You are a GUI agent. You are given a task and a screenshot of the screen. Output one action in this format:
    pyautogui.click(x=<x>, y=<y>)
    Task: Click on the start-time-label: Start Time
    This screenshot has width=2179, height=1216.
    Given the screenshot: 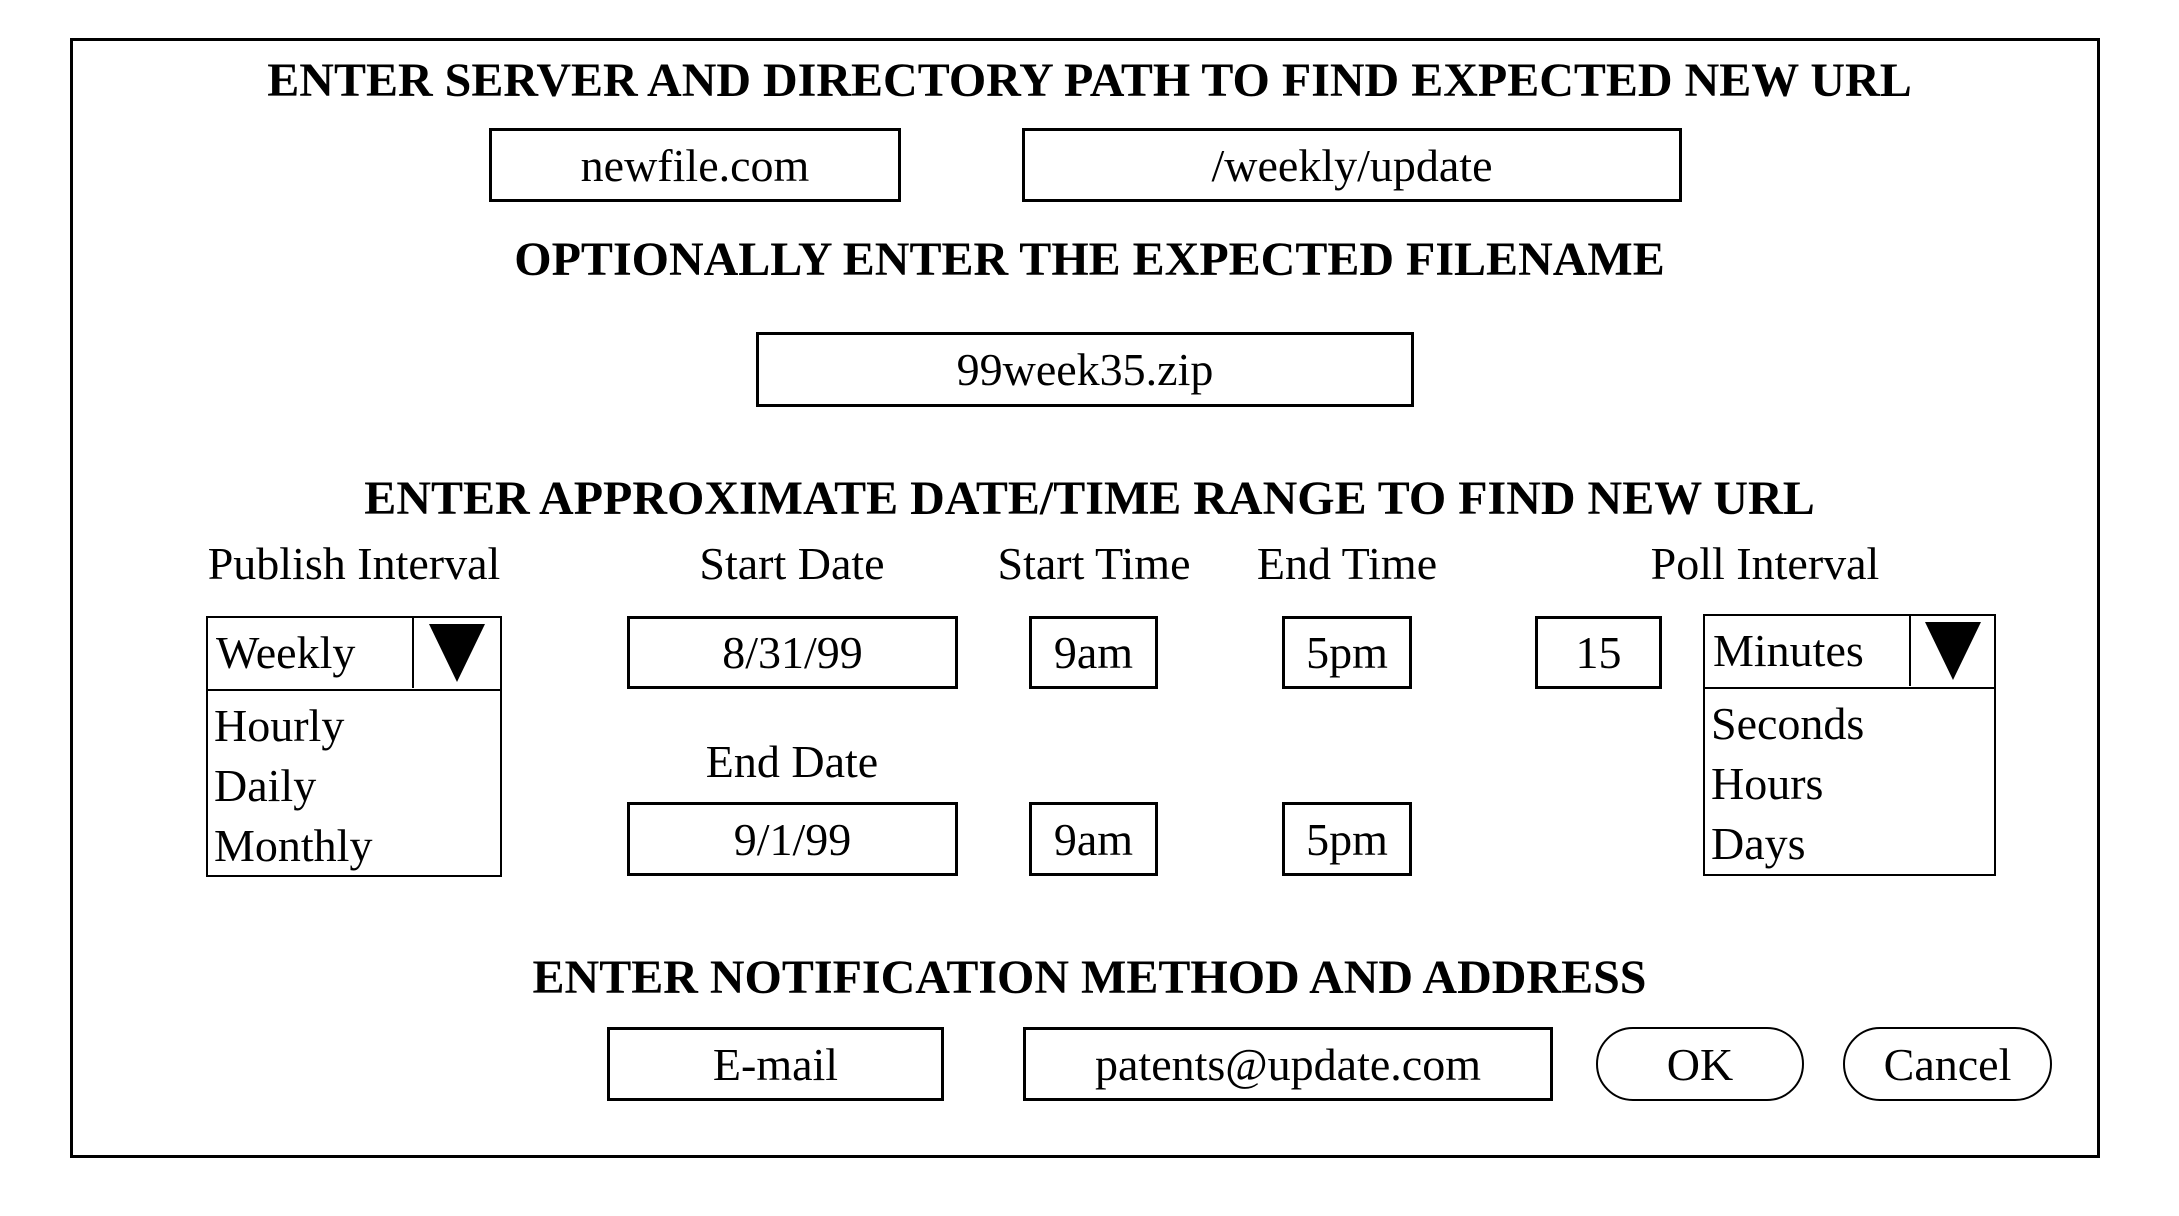 What is the action you would take?
    pyautogui.click(x=1094, y=563)
    